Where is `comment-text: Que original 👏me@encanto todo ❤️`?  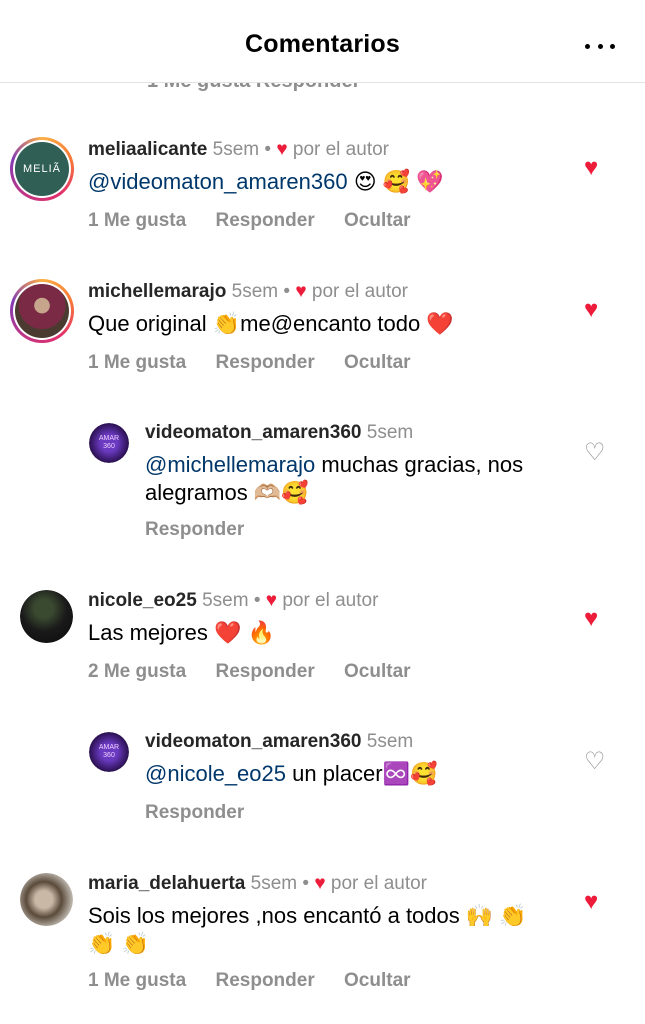
comment-text: Que original 👏me@encanto todo ❤️ is located at coordinates (328, 324).